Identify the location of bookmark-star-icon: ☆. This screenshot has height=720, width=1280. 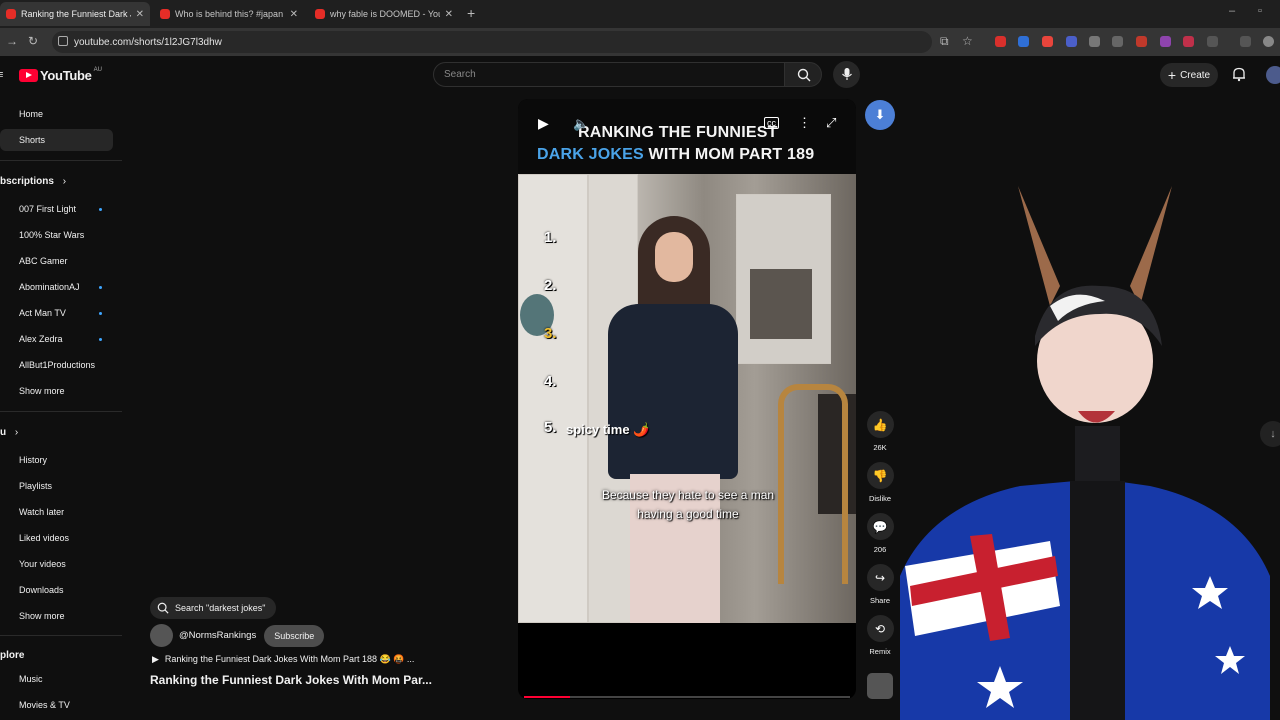
(967, 41).